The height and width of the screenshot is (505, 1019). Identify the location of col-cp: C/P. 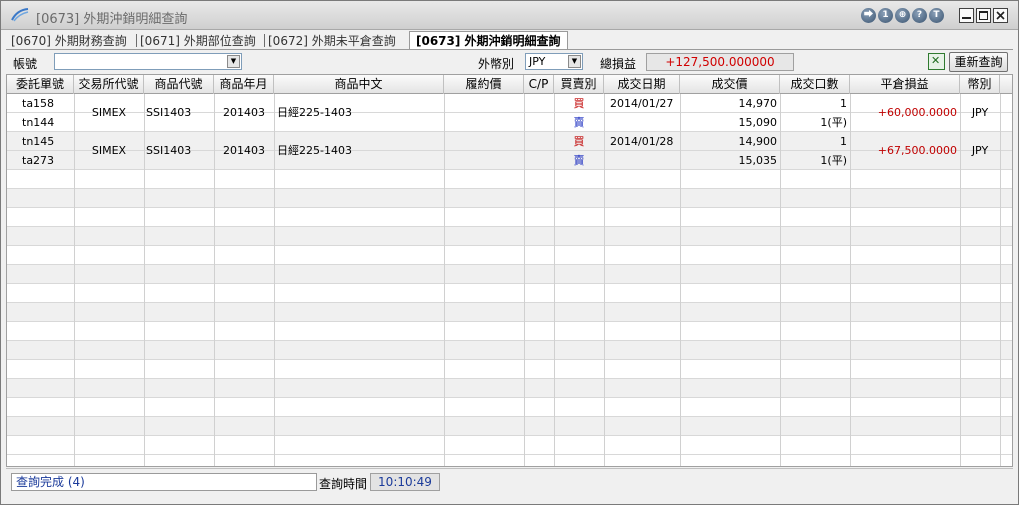
(539, 84).